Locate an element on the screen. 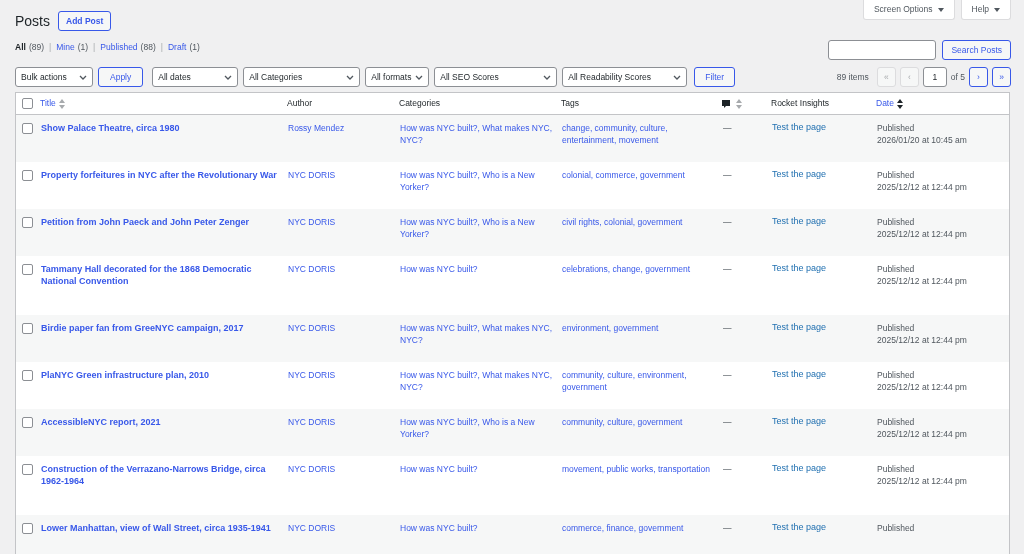 This screenshot has width=1024, height=554. column-header: Title is located at coordinates (52, 103).